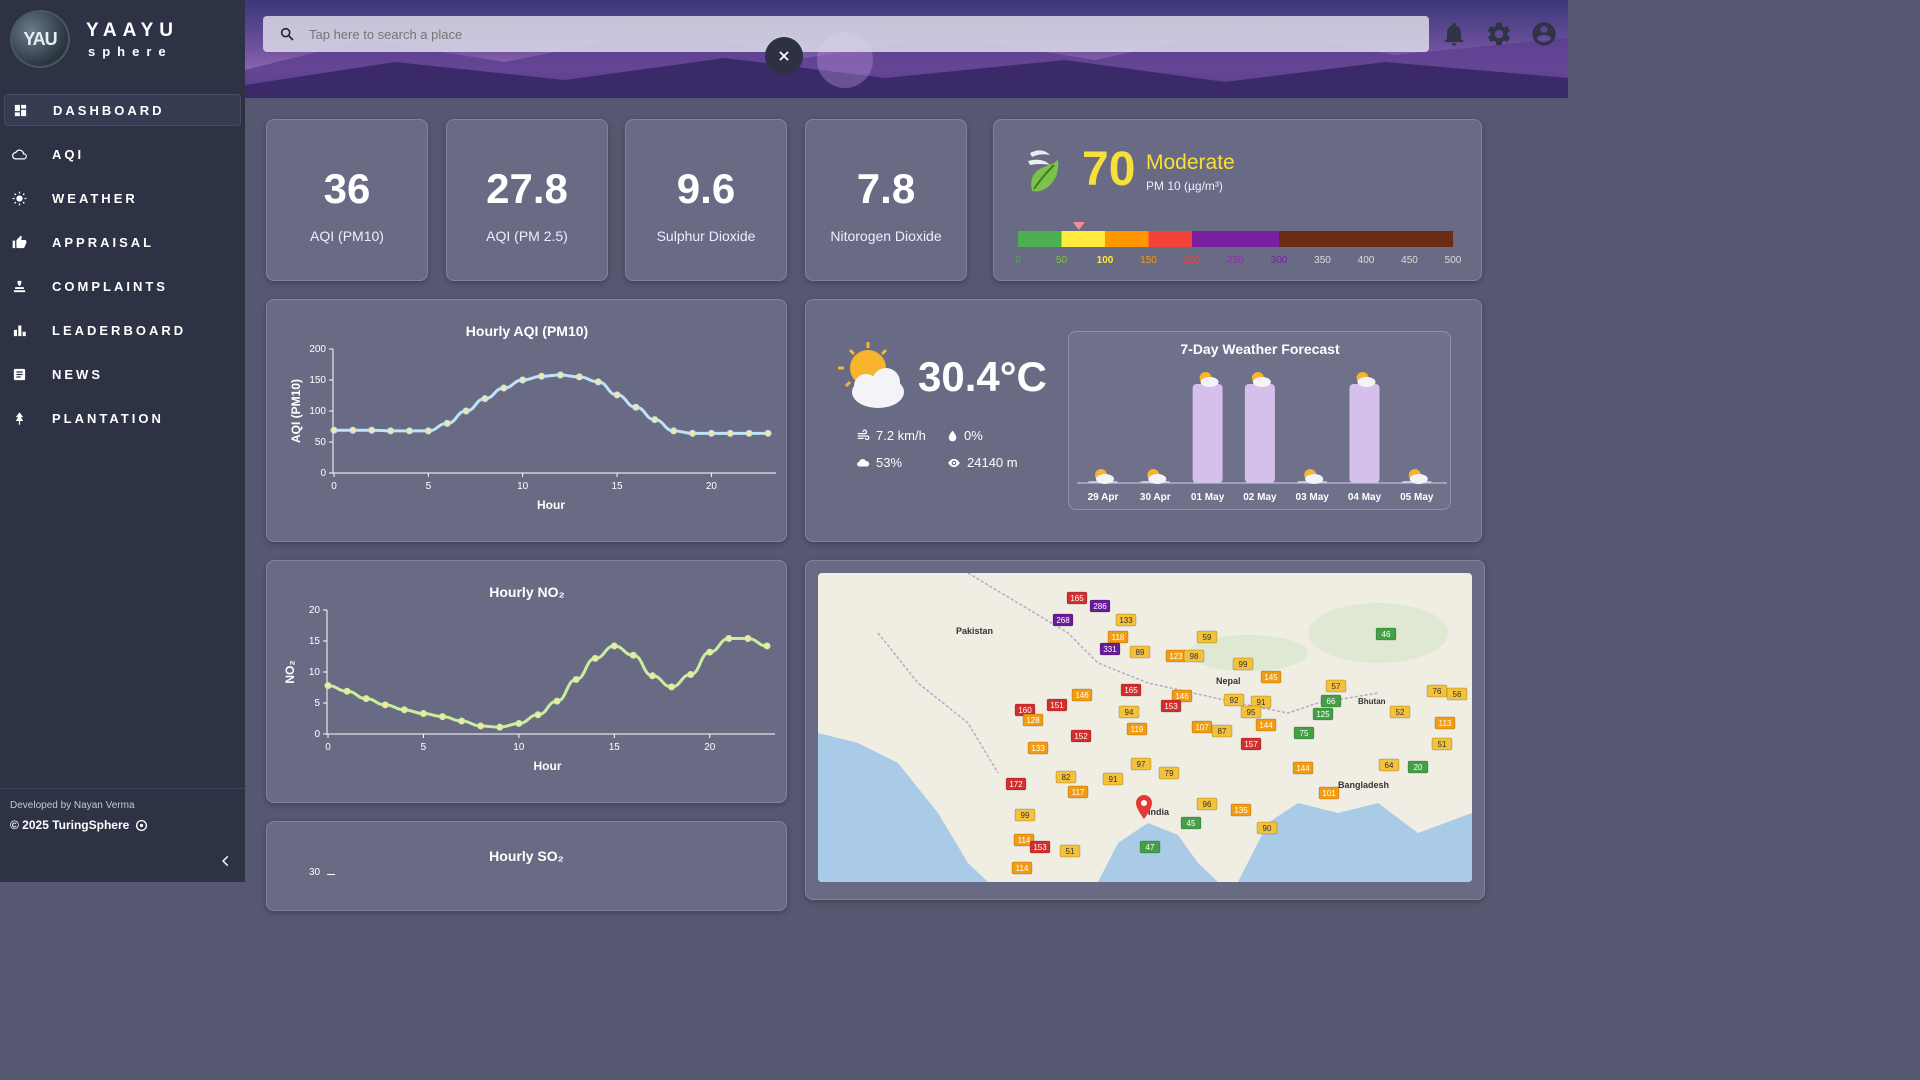 Image resolution: width=1920 pixels, height=1080 pixels. Describe the element at coordinates (1251, 712) in the screenshot. I see `aqi-map-marker: 95` at that location.